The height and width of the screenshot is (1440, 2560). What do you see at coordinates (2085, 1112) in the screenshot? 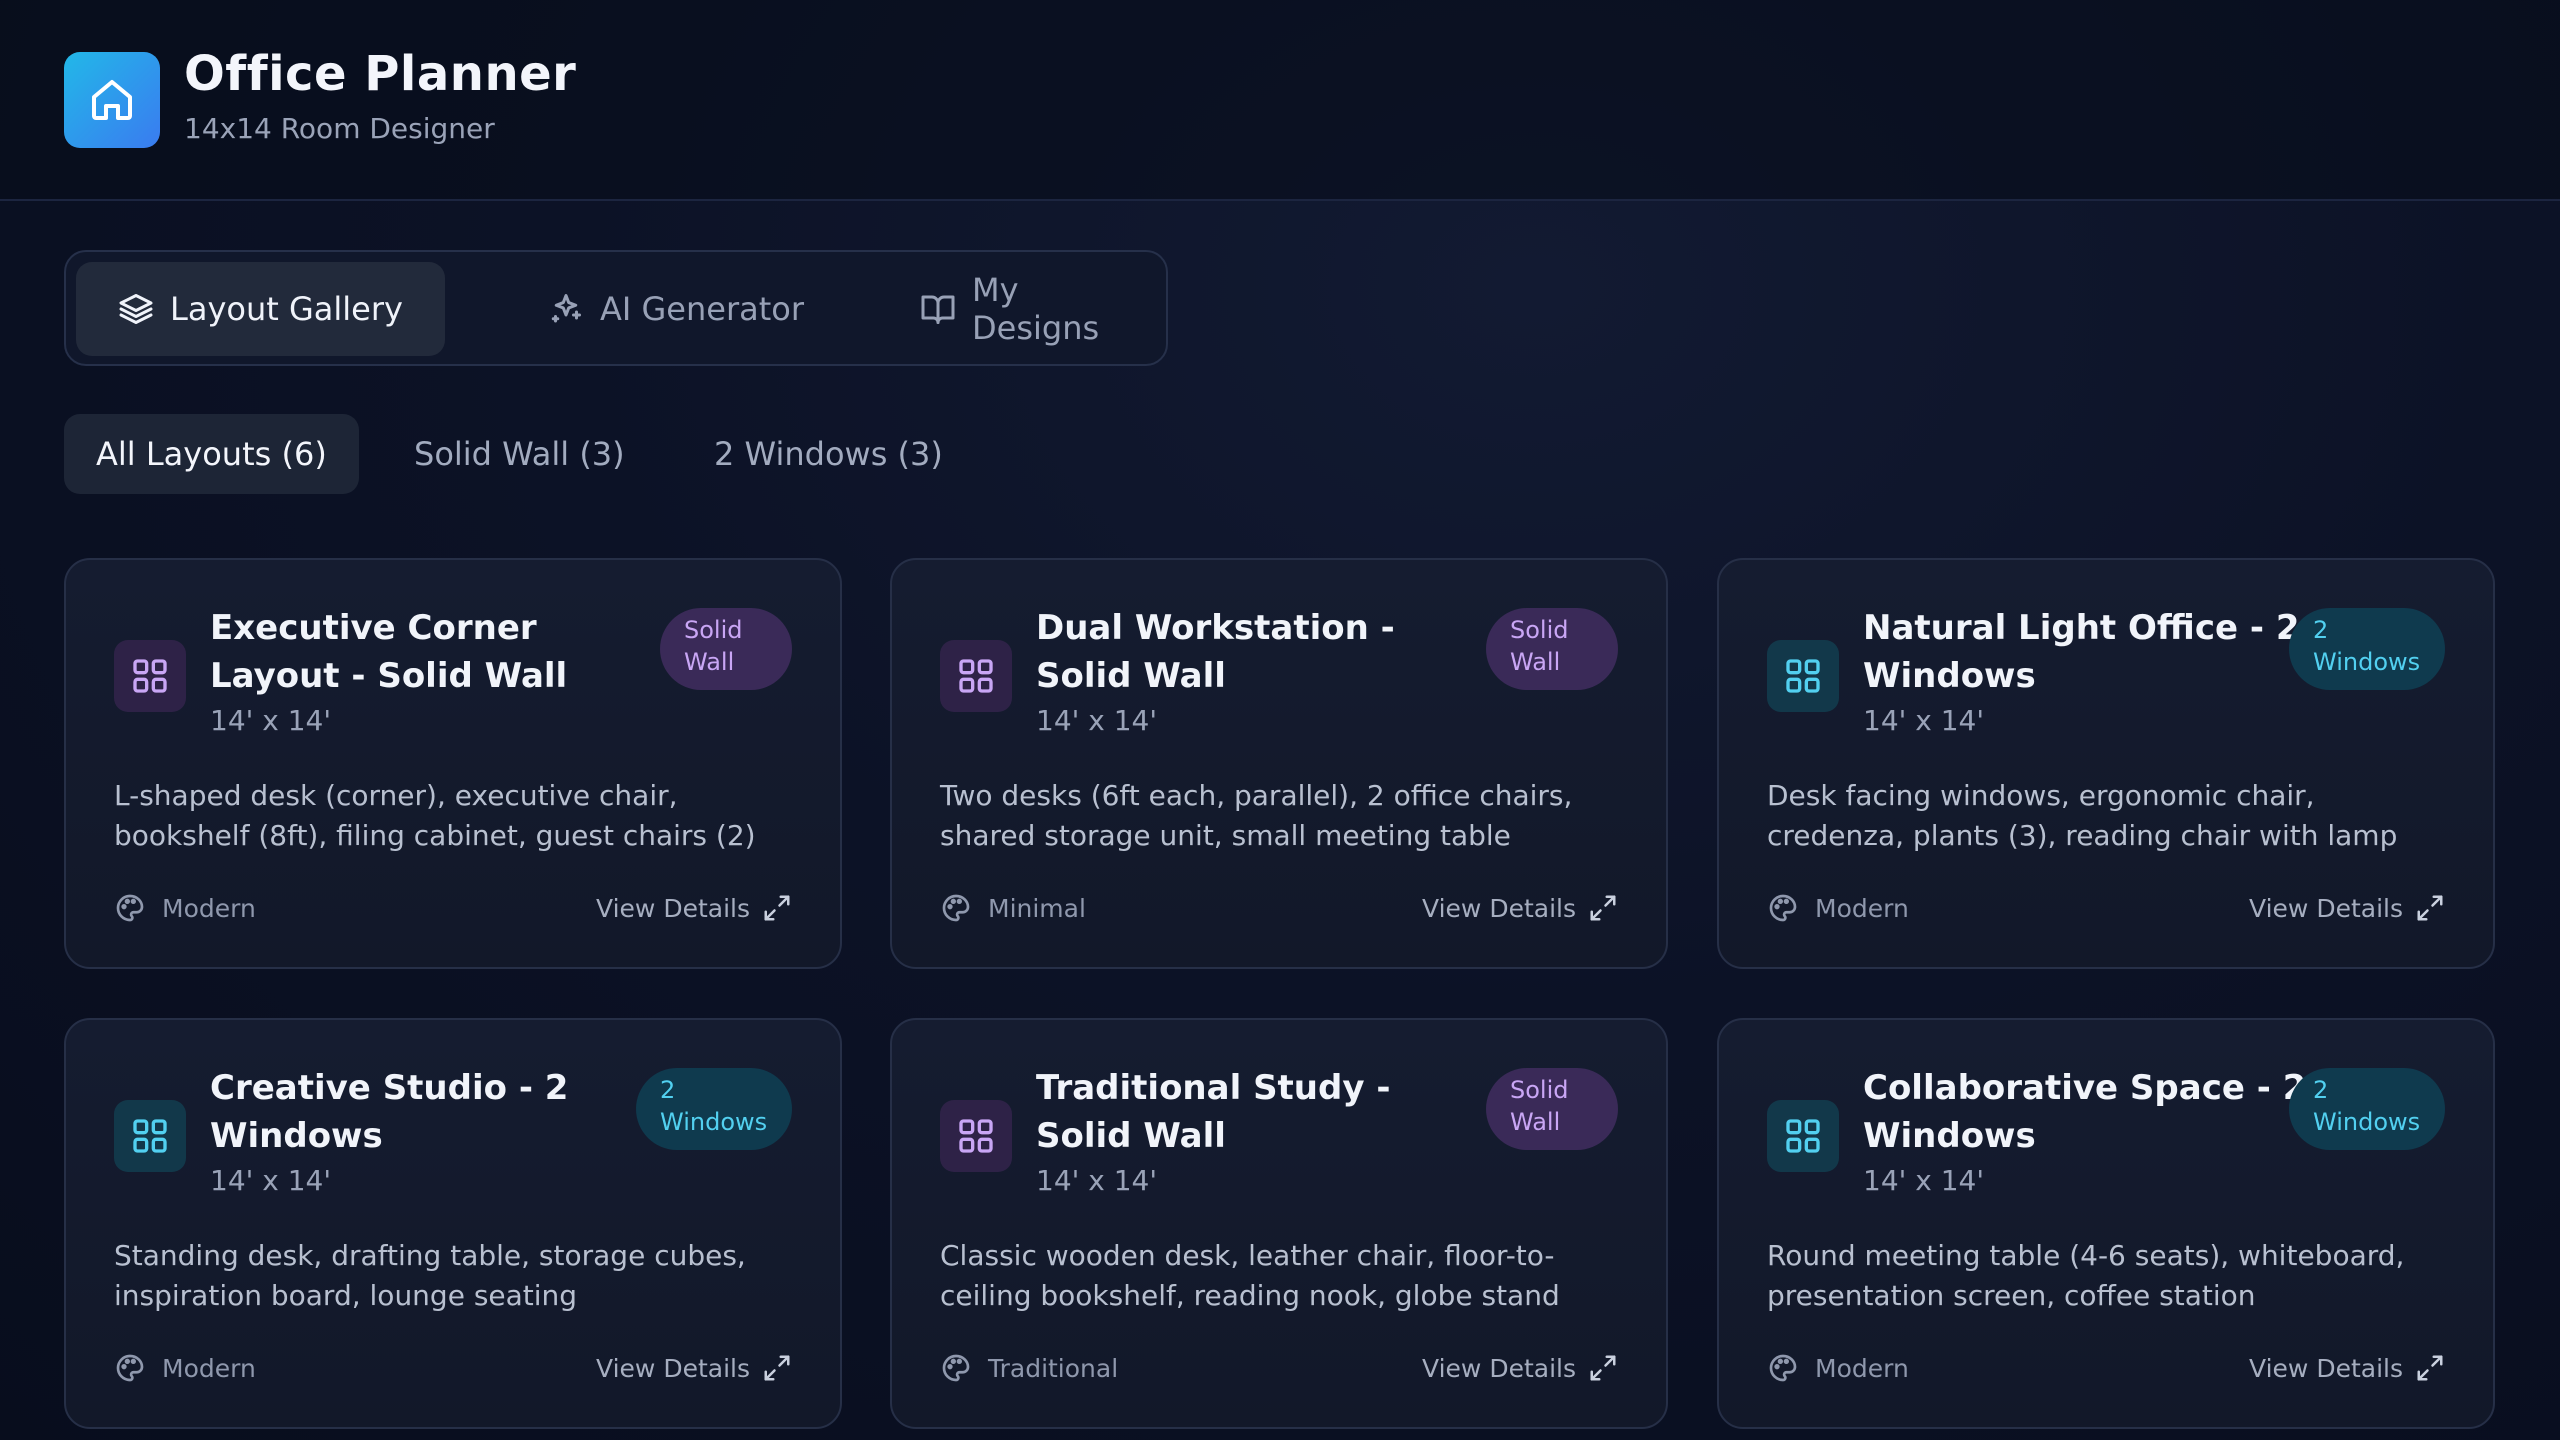
I see `card-title: Collaborative Space - 2 Windows` at bounding box center [2085, 1112].